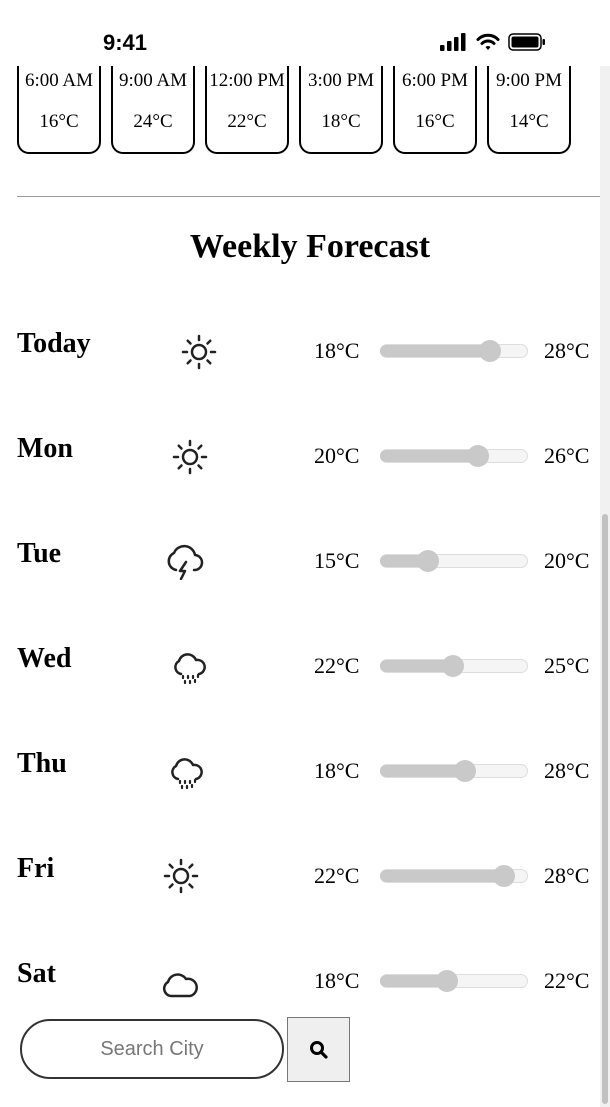 Image resolution: width=610 pixels, height=1107 pixels. I want to click on search-city-input, so click(152, 1049).